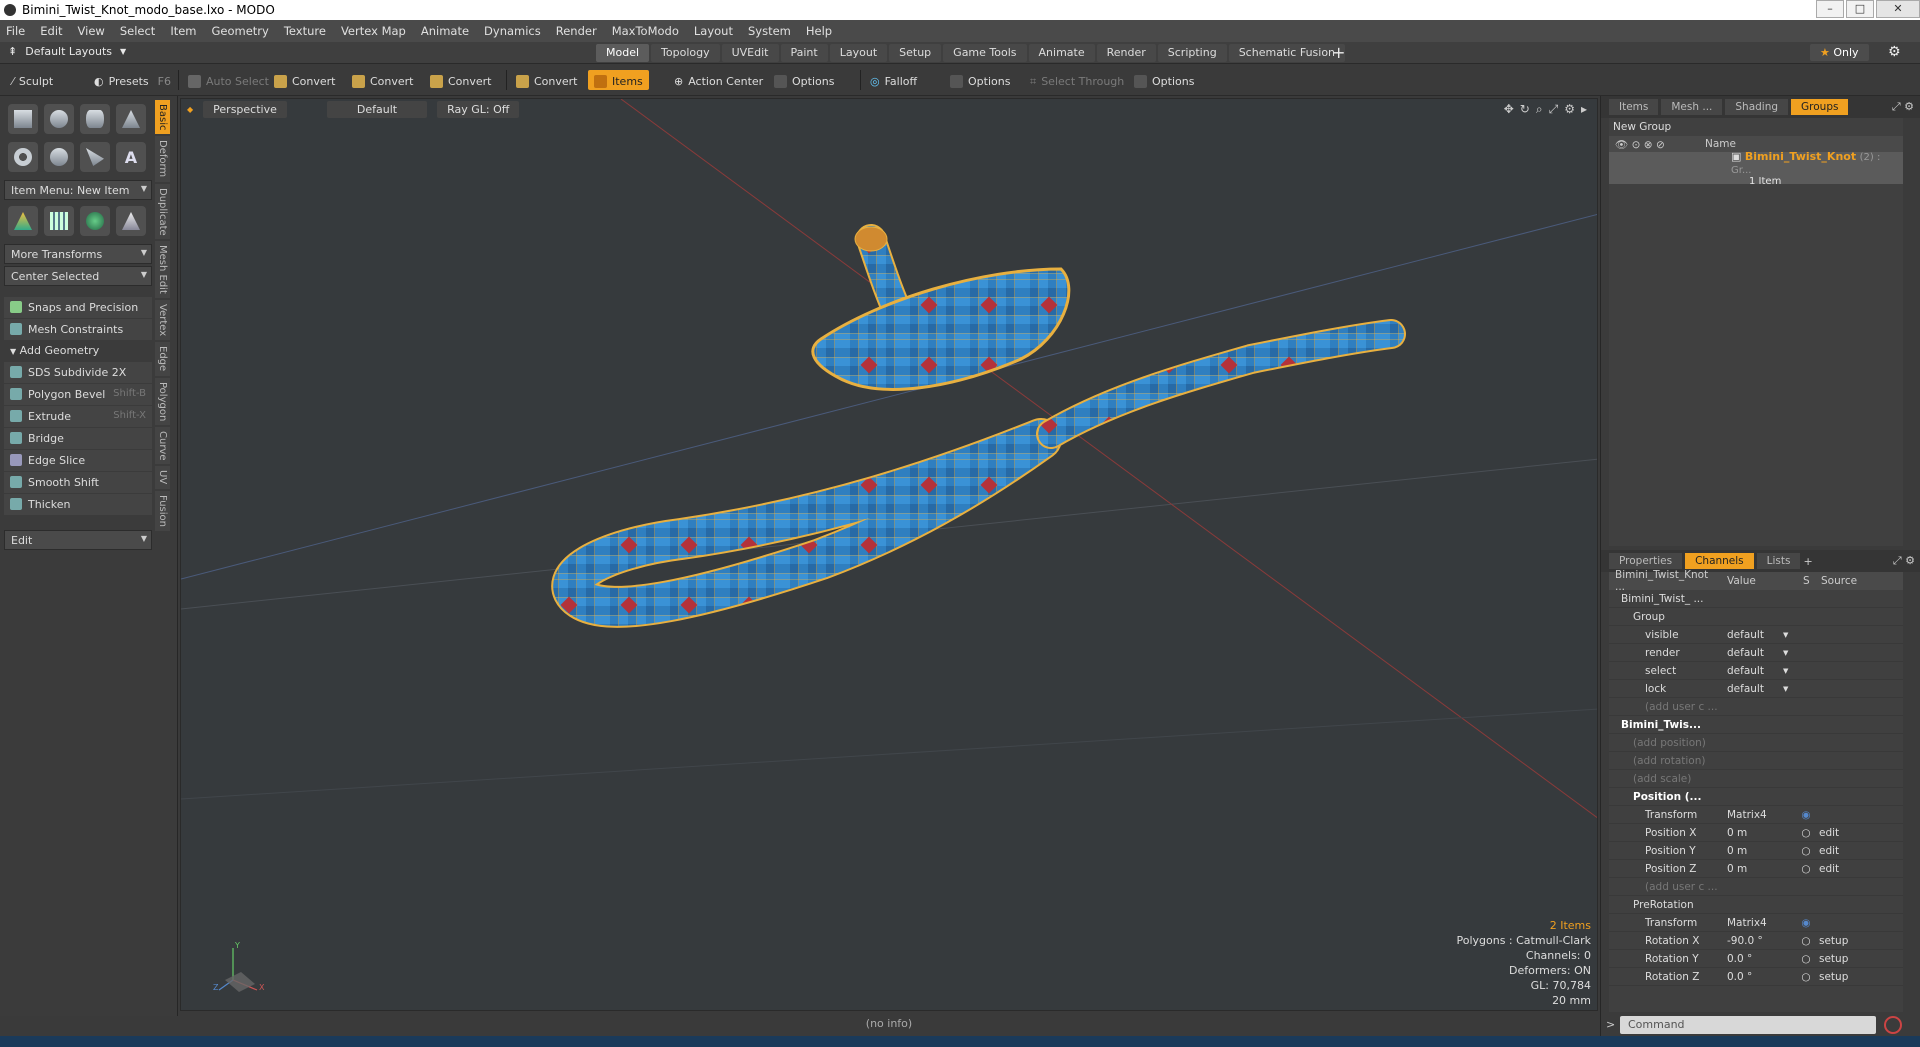 Image resolution: width=1920 pixels, height=1047 pixels. I want to click on close-button: ✕, so click(1898, 9).